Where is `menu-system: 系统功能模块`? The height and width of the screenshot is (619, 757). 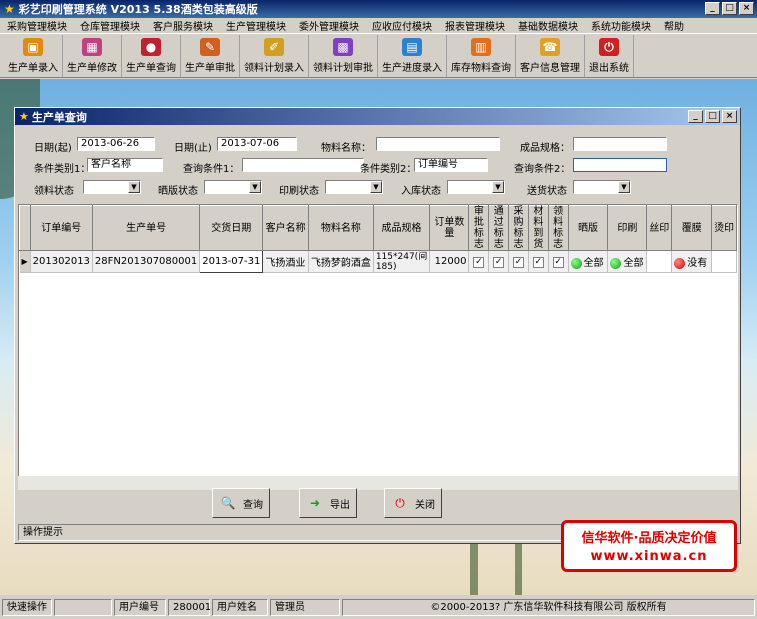 menu-system: 系统功能模块 is located at coordinates (620, 25).